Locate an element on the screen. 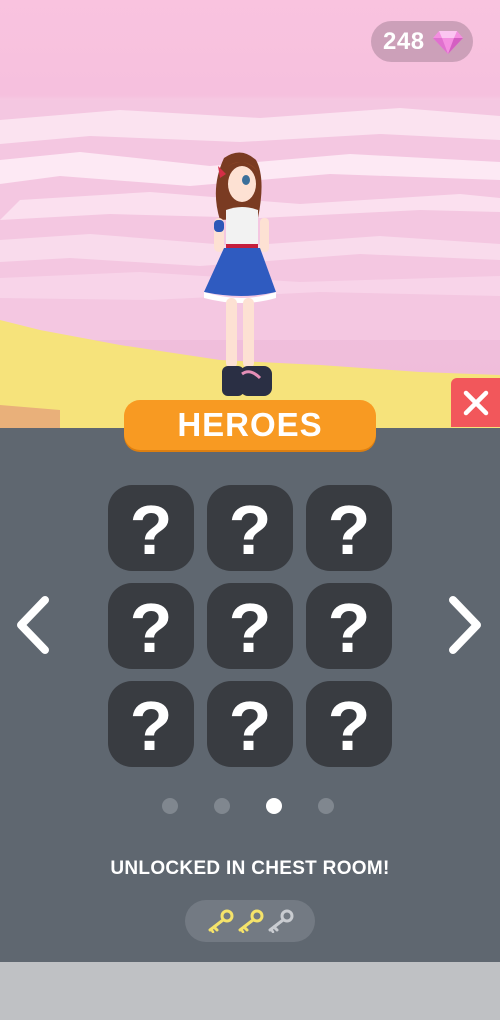 The height and width of the screenshot is (1020, 500). unlock-hint: UNLOCKED IN CHEST ROOM! is located at coordinates (250, 868).